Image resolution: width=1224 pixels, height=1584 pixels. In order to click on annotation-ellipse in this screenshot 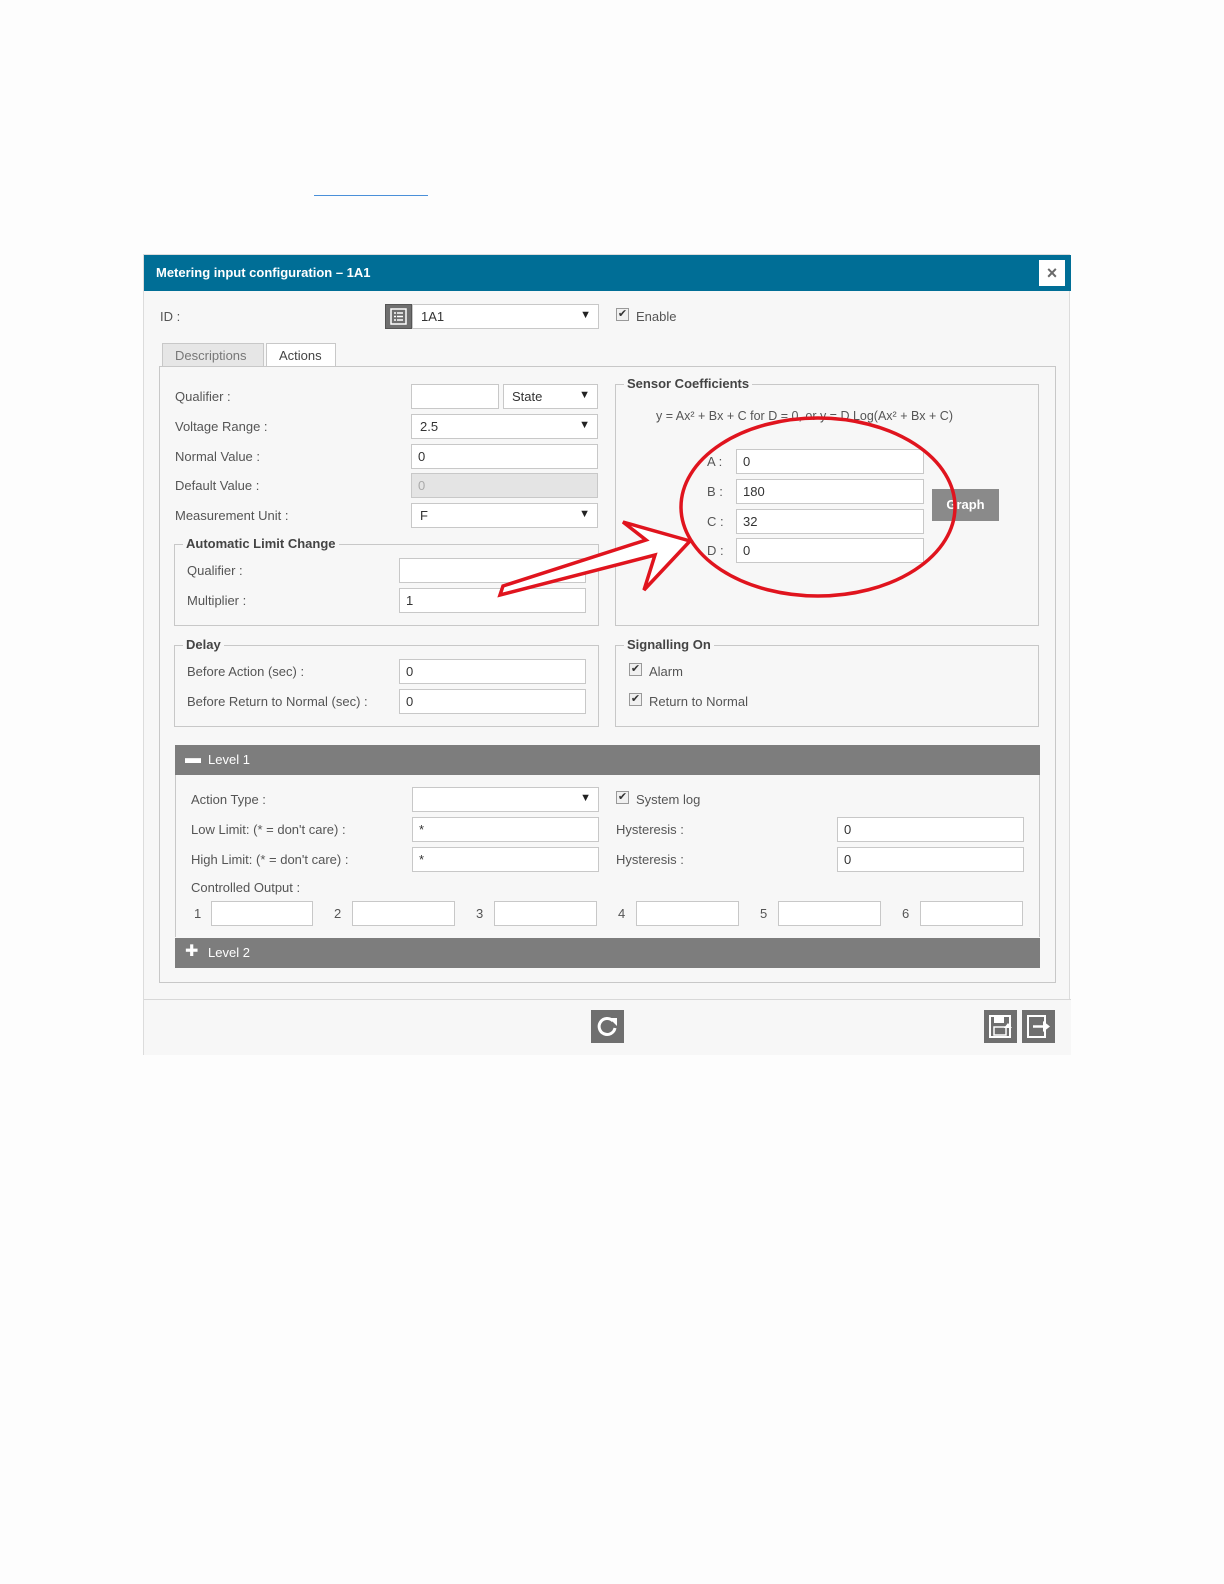, I will do `click(818, 507)`.